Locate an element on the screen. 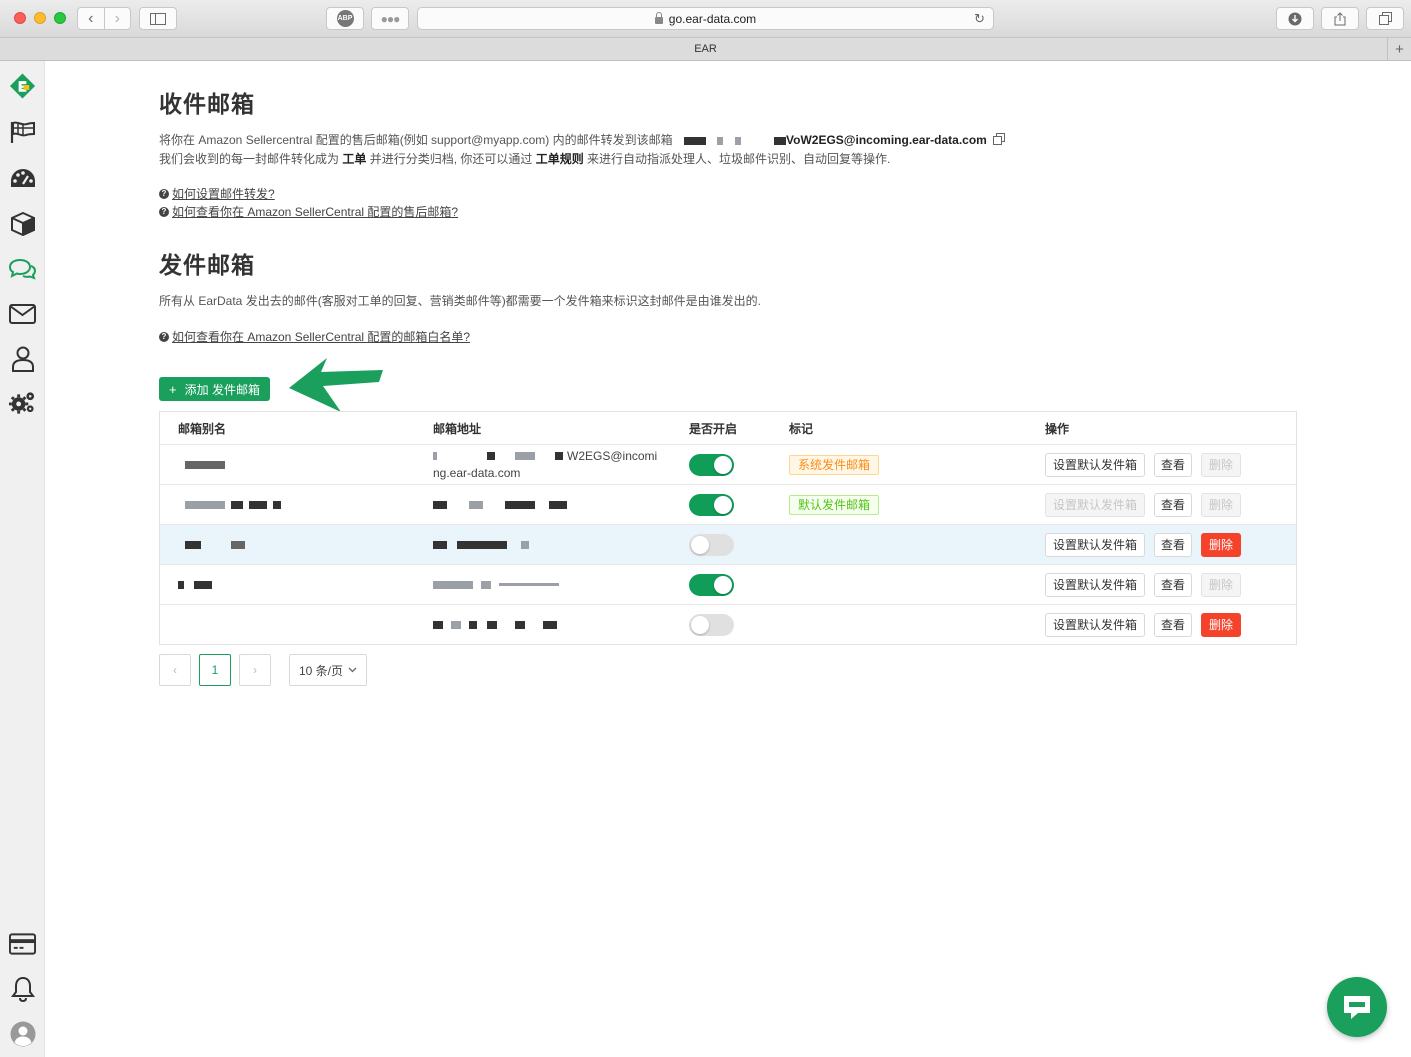  help-whitelist: ? 如何查看你在 Amazon SellerCentral 配置的邮箱白名单? is located at coordinates (314, 337).